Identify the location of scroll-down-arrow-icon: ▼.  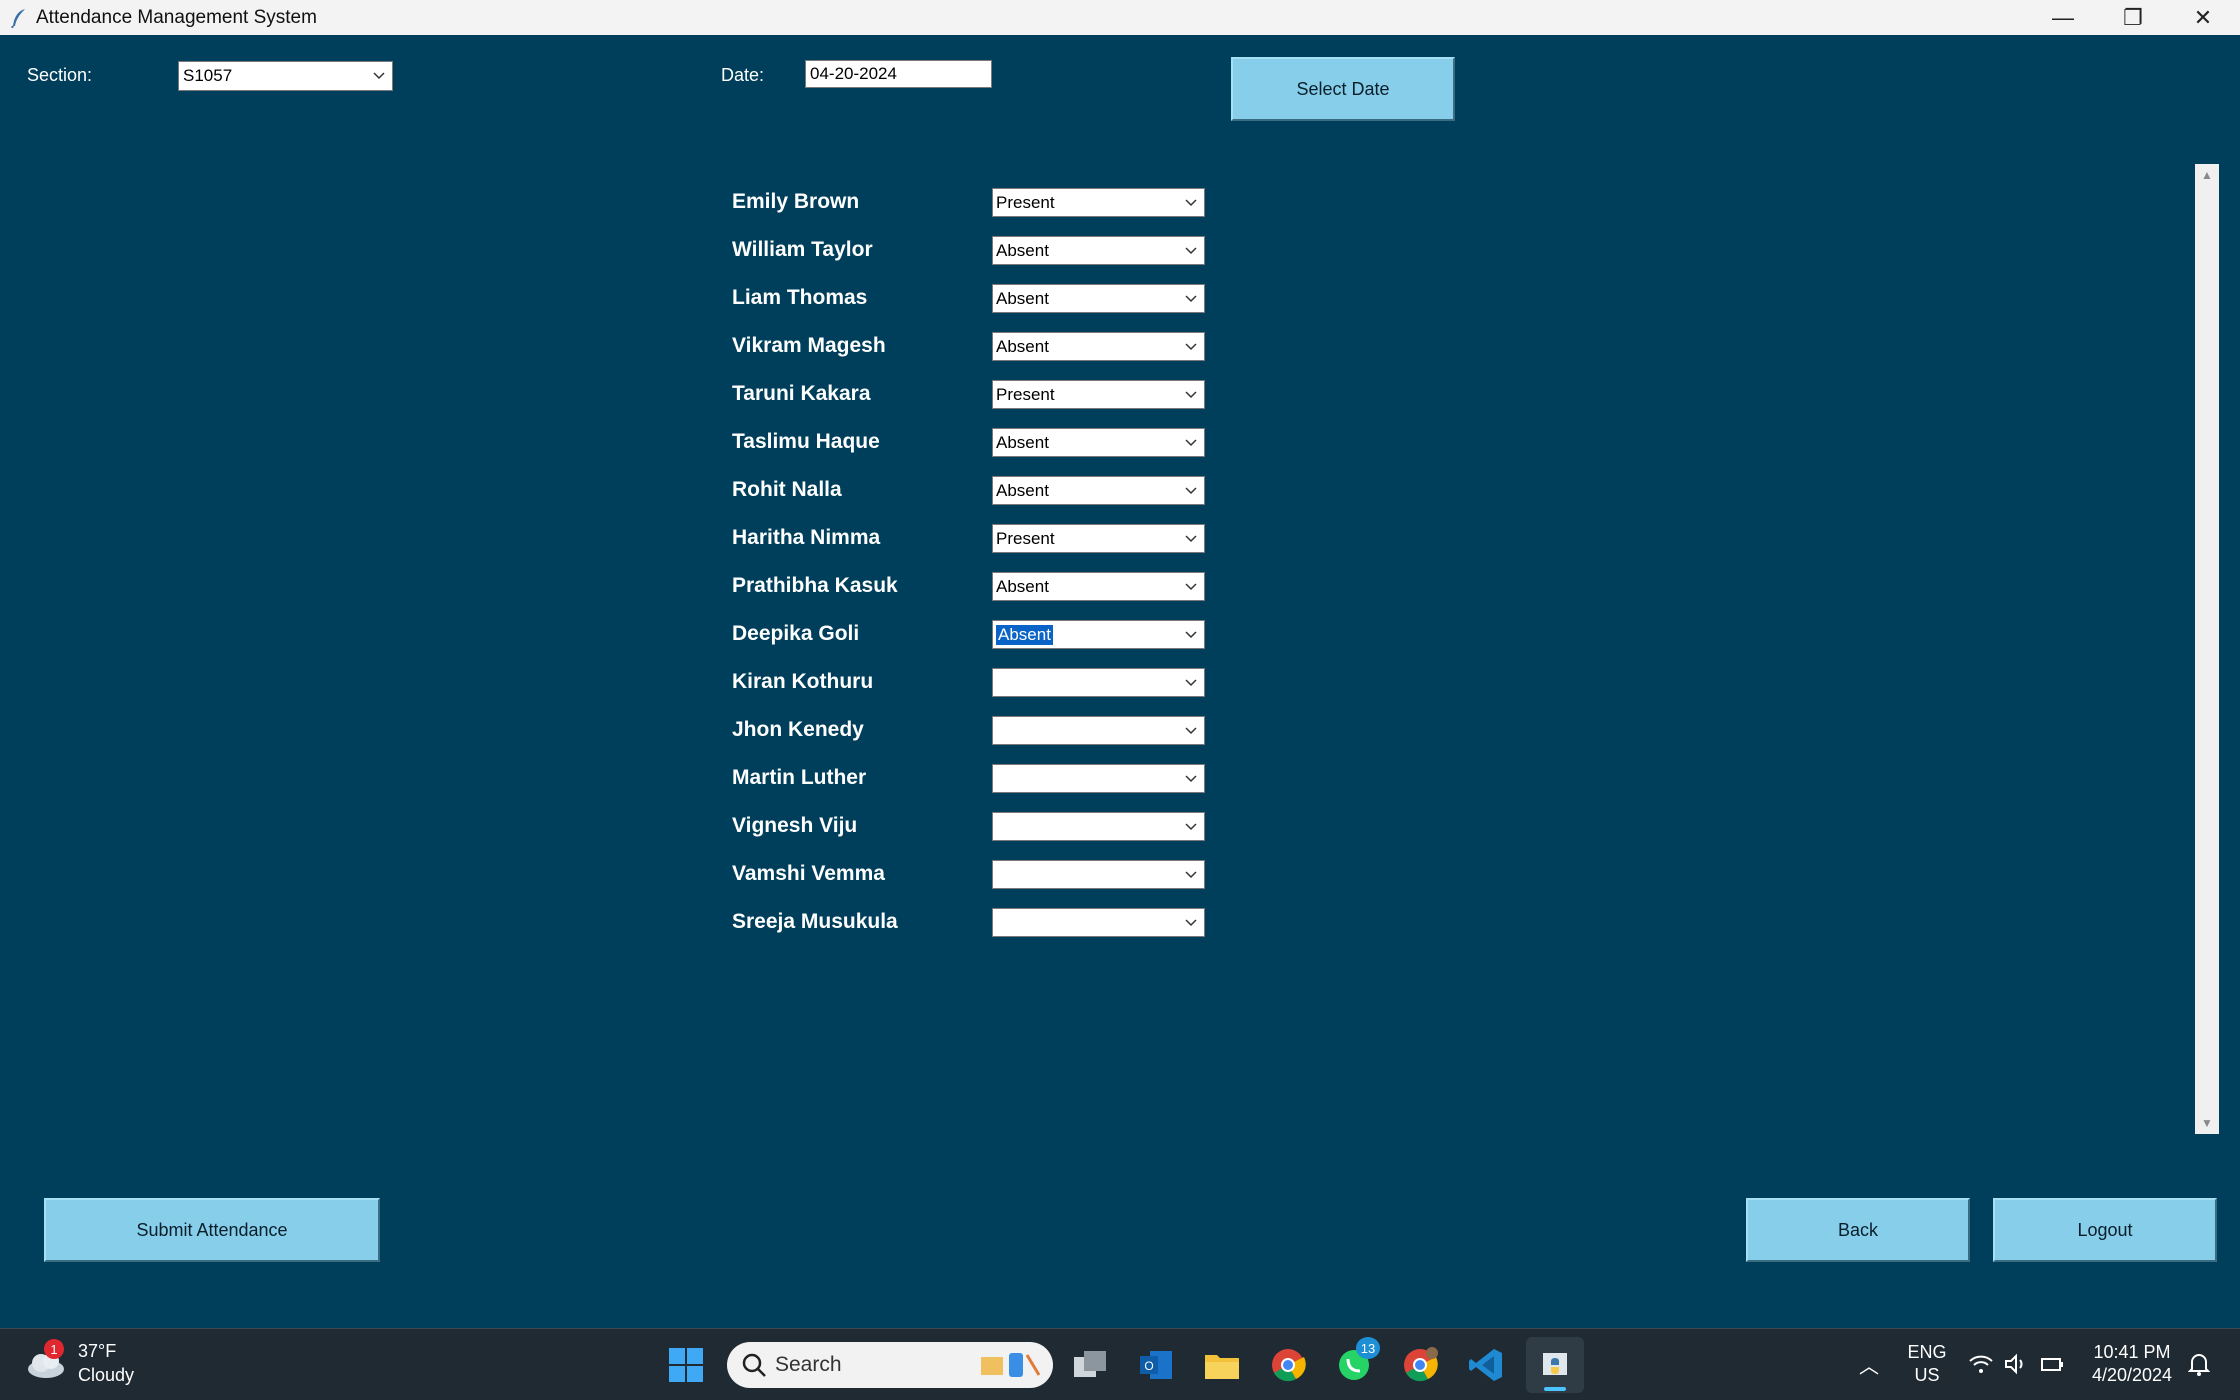
(2207, 1123).